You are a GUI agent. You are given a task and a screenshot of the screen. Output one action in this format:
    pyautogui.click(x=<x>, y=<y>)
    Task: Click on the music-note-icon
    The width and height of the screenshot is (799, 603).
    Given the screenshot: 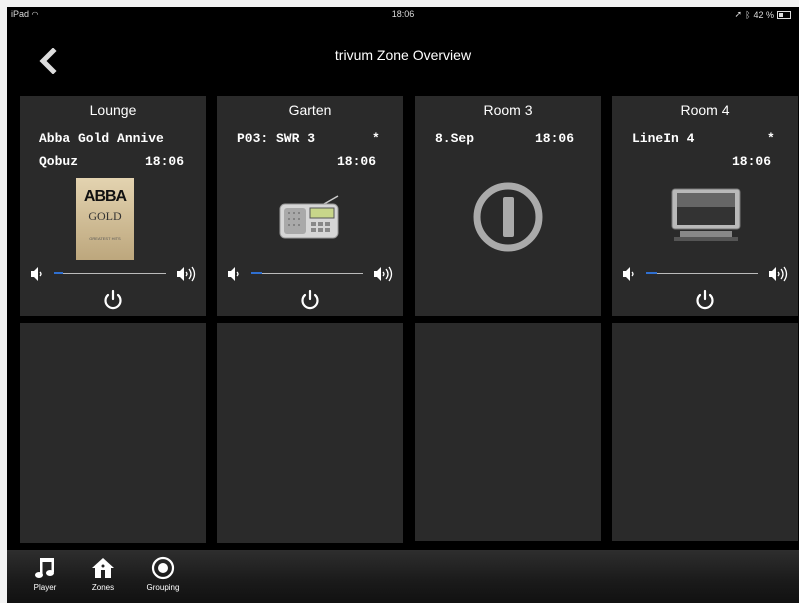 What is the action you would take?
    pyautogui.click(x=44, y=568)
    